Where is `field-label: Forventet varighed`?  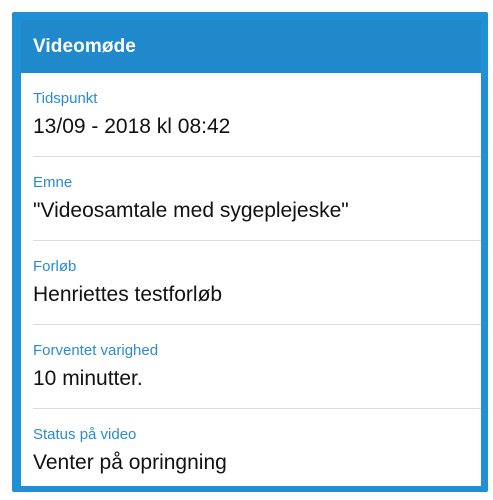
field-label: Forventet varighed is located at coordinates (96, 350).